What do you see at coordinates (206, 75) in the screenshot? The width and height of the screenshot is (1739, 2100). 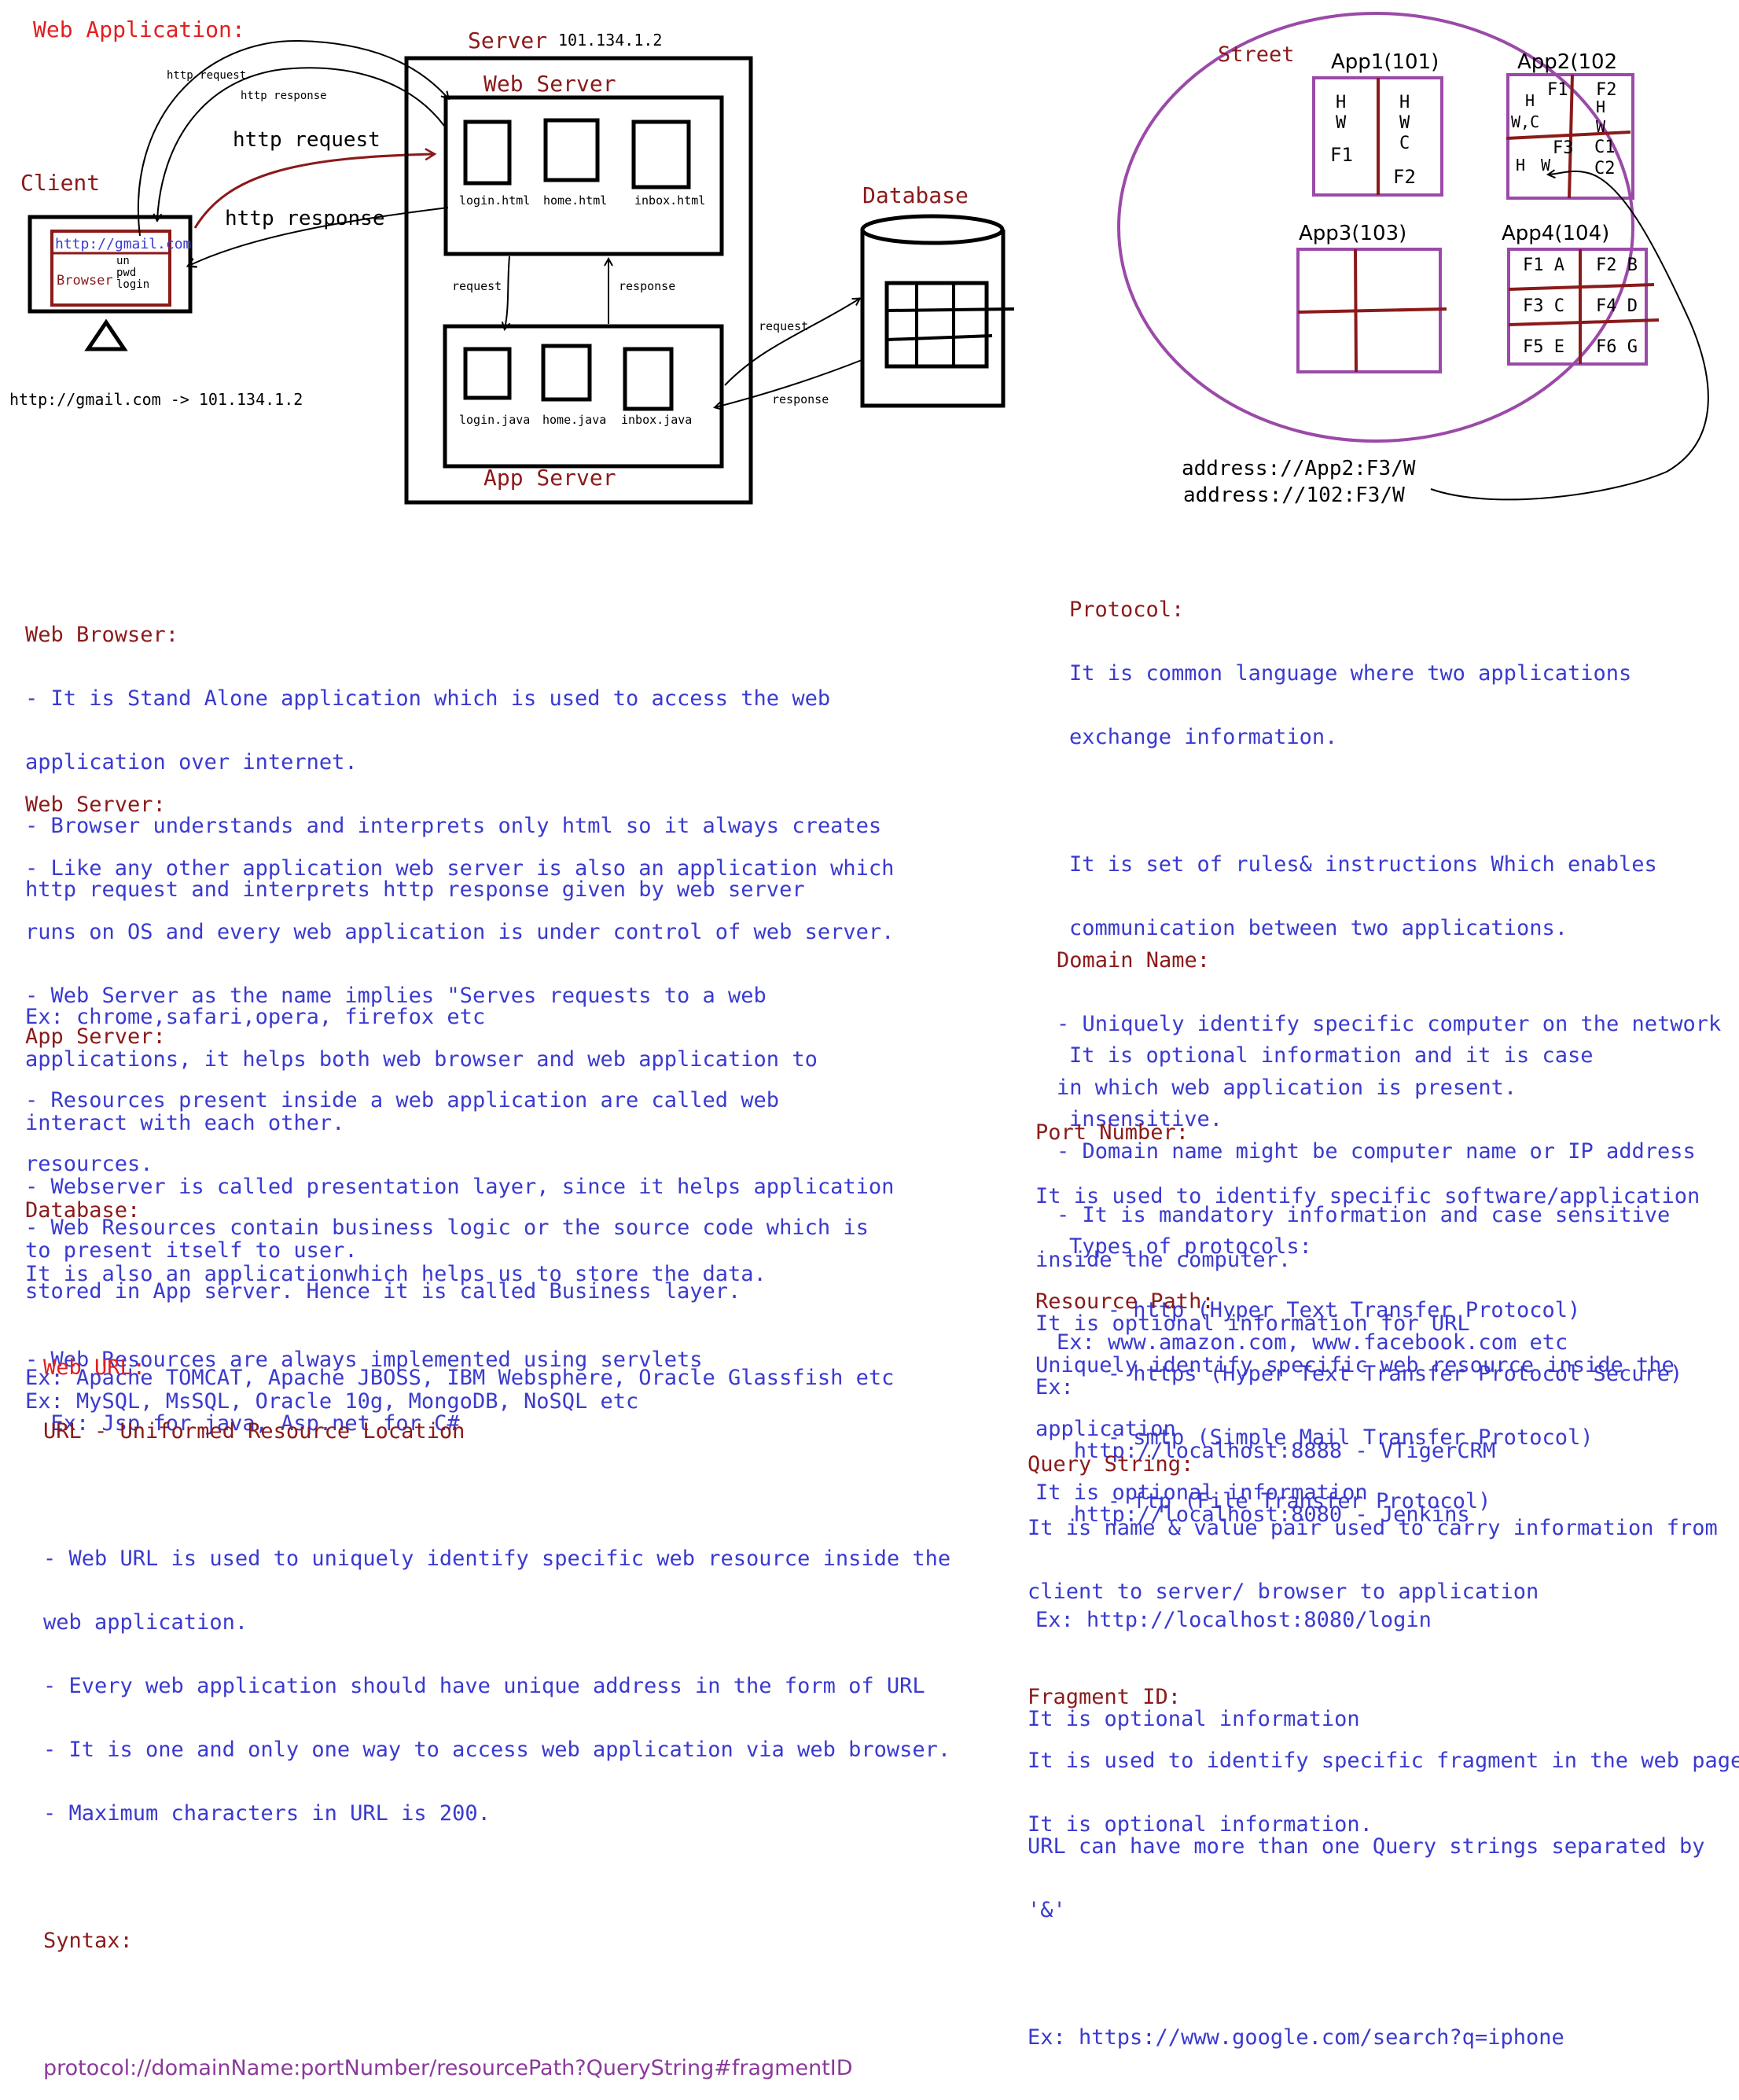 I see `http-request-small-label: http request` at bounding box center [206, 75].